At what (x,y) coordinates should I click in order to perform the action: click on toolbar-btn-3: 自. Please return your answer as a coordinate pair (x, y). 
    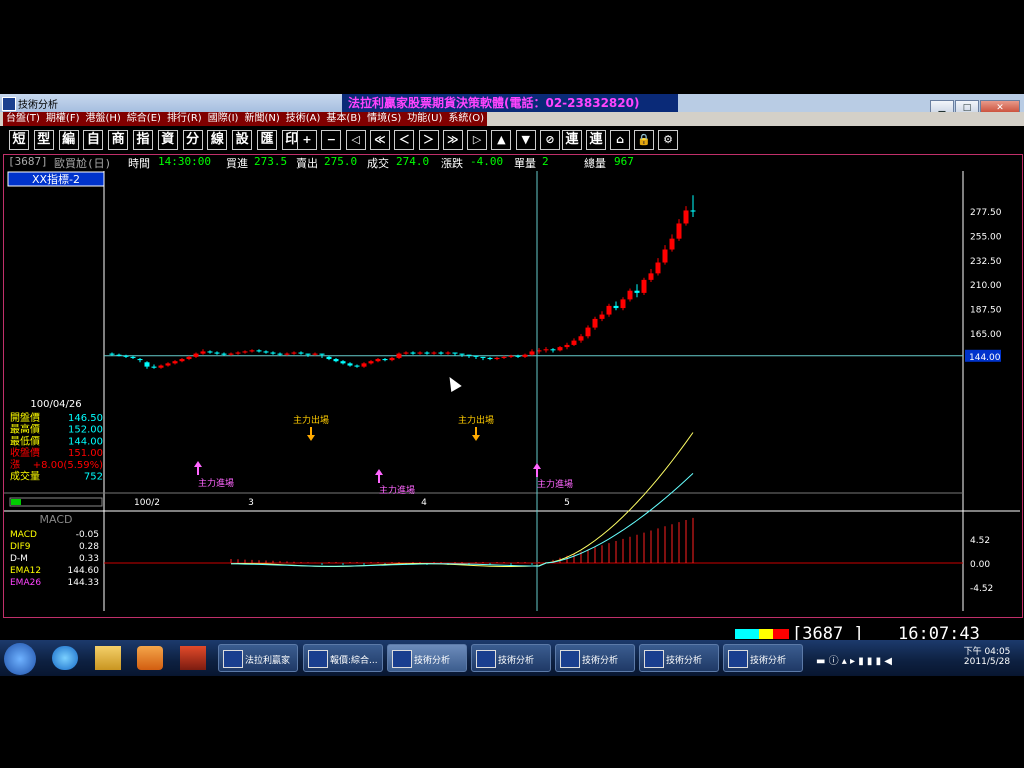
    Looking at the image, I should click on (93, 140).